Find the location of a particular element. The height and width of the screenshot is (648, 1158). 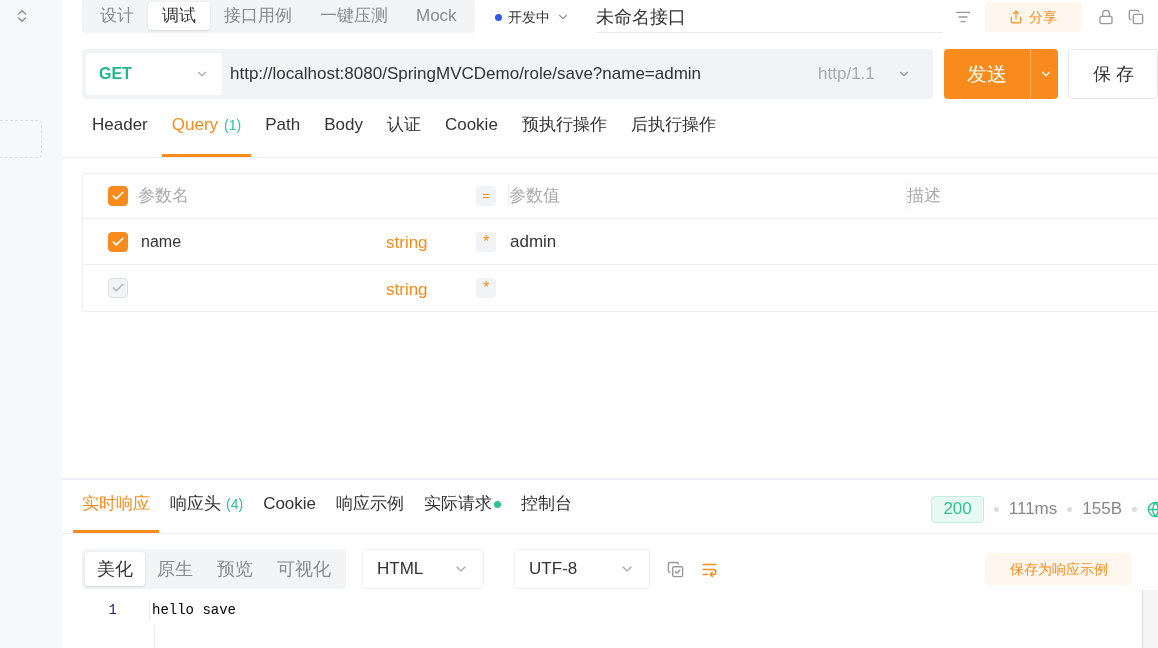

status-dropdown: 开发中 is located at coordinates (532, 17).